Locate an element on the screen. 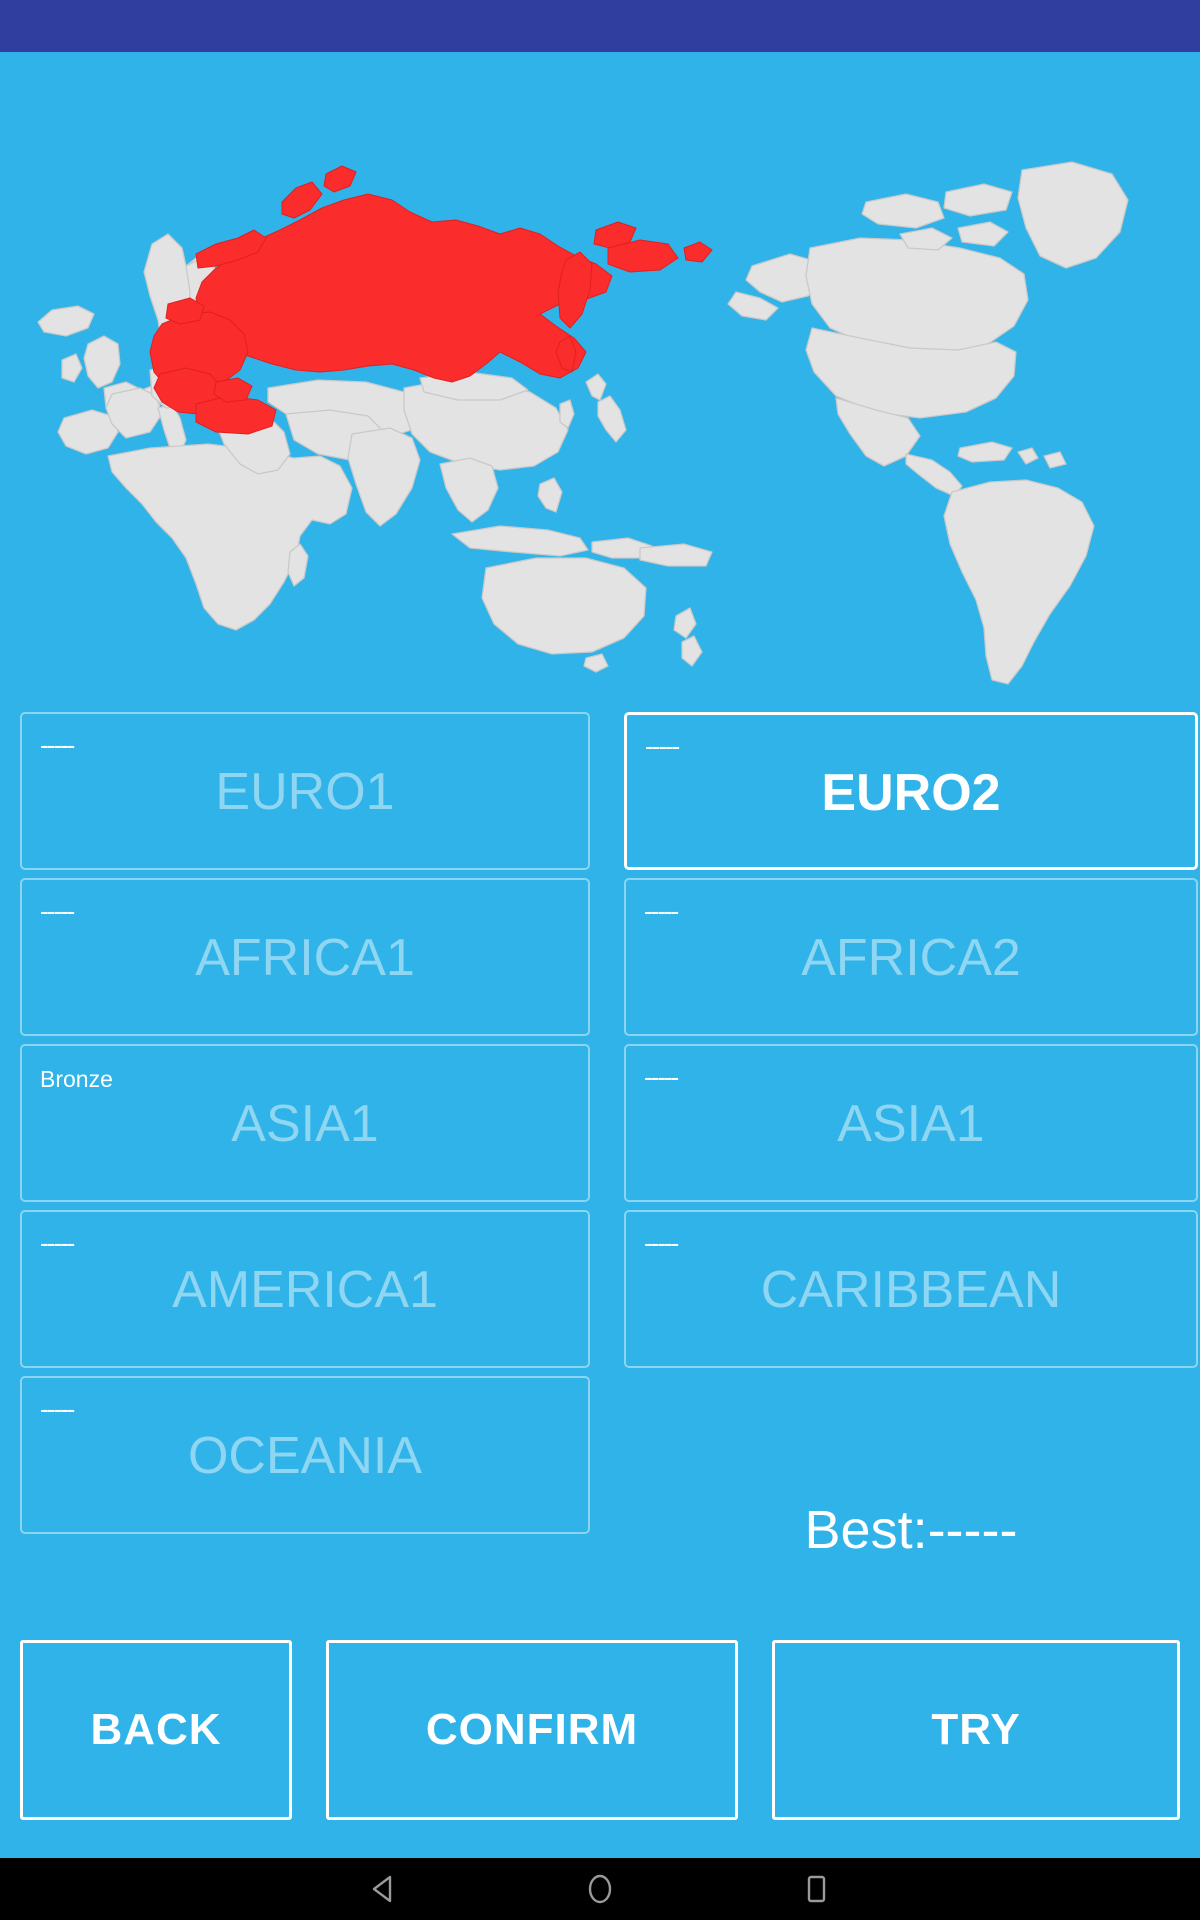 The width and height of the screenshot is (1200, 1920). region-row: Bronze ASIA1 ----- ASIA1 is located at coordinates (600, 1123).